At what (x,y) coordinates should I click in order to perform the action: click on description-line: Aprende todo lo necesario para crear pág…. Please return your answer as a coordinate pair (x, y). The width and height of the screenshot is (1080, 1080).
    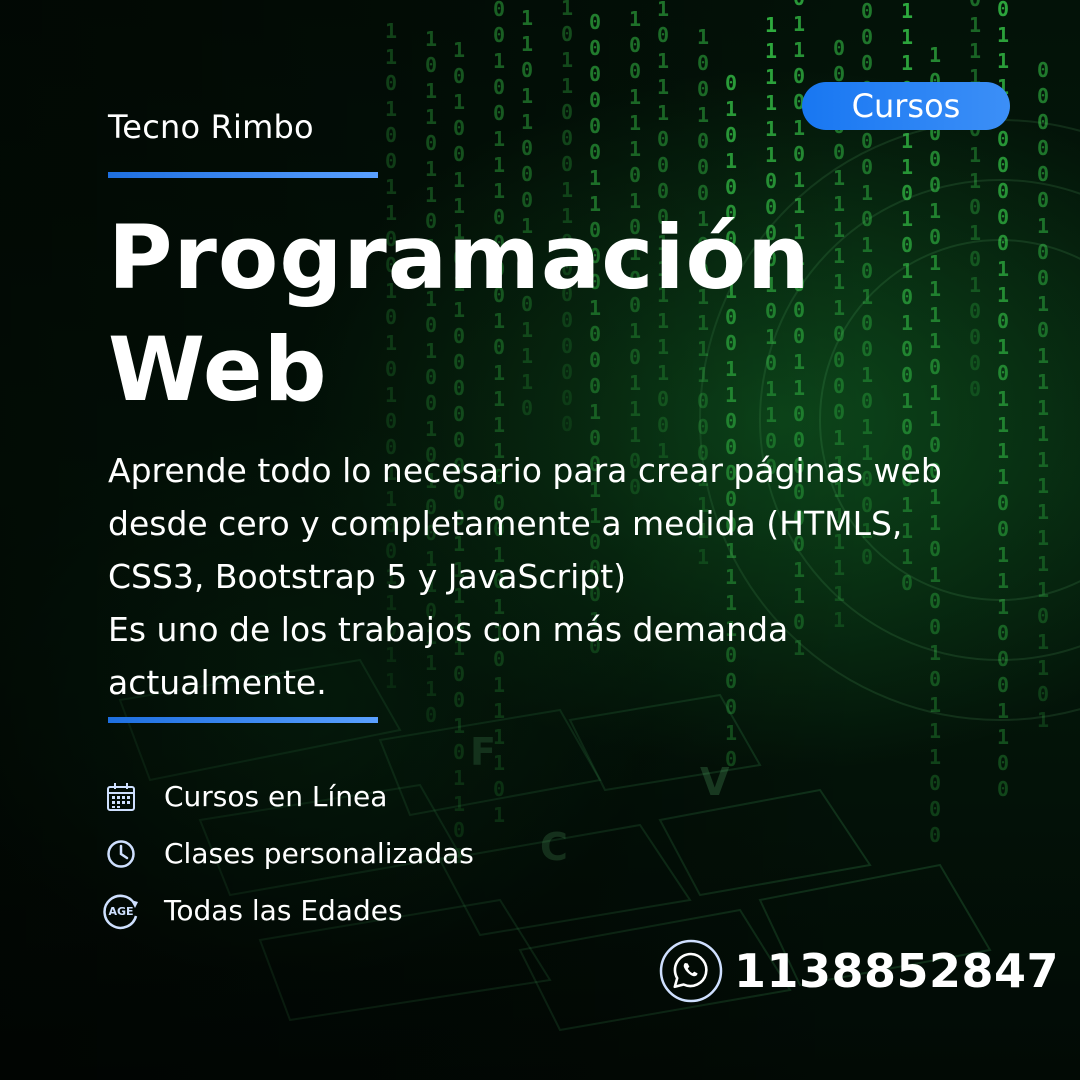
    Looking at the image, I should click on (525, 470).